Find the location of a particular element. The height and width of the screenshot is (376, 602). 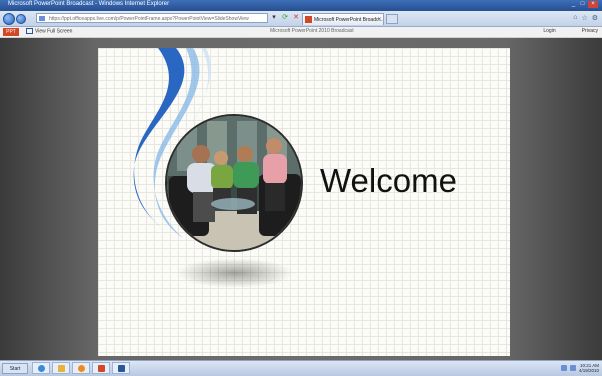

broadcast-subtitle: Microsoft PowerPoint 2010 Broadcast is located at coordinates (312, 31).